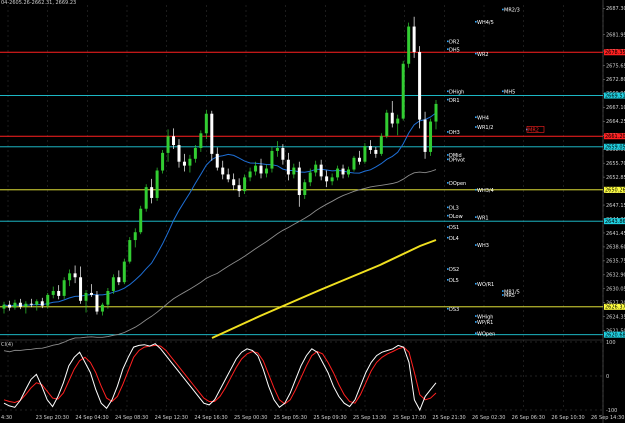 Image resolution: width=625 pixels, height=423 pixels. What do you see at coordinates (485, 23) in the screenshot?
I see `annotation-label: WH4/5` at bounding box center [485, 23].